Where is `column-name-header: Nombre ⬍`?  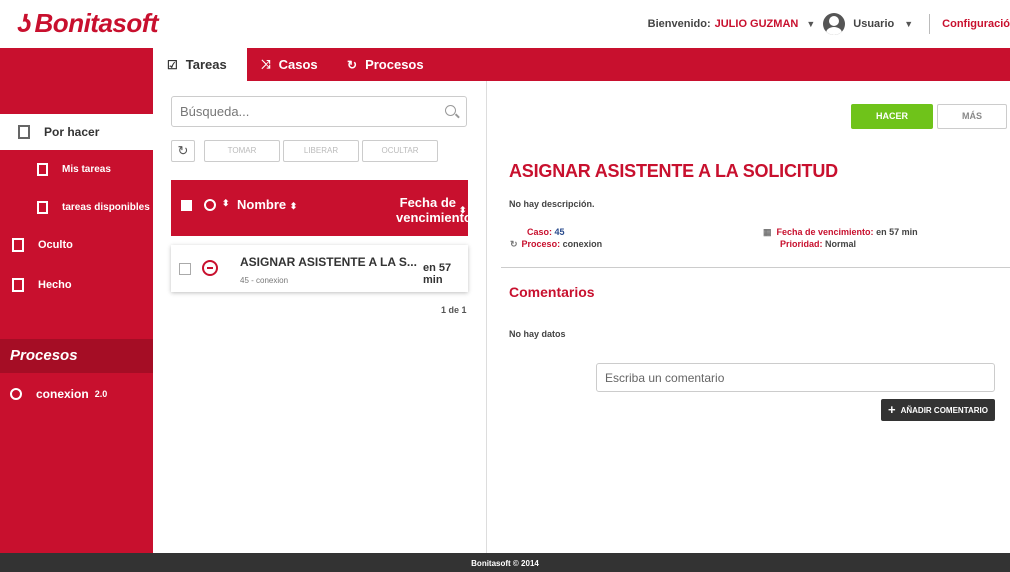 column-name-header: Nombre ⬍ is located at coordinates (267, 204).